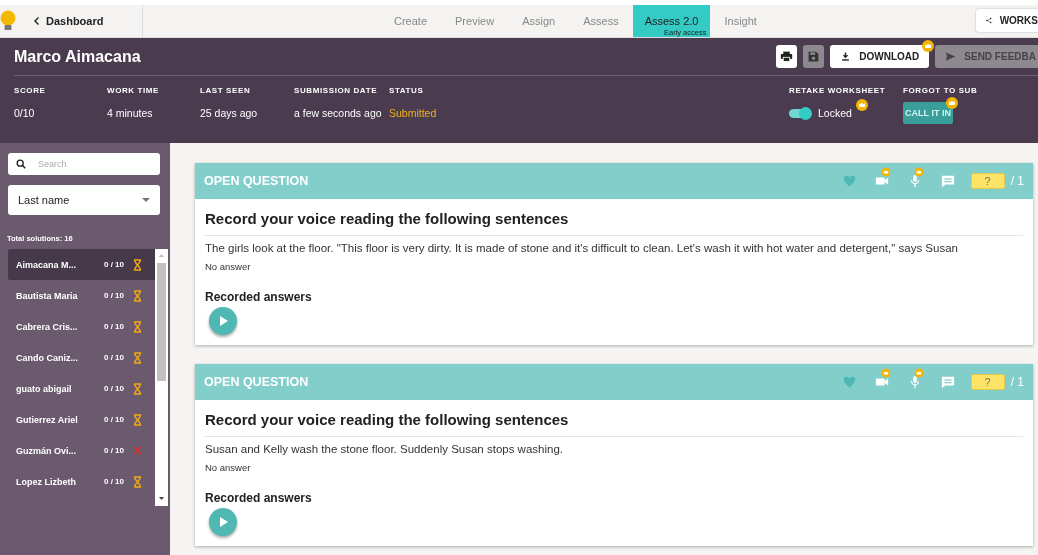  What do you see at coordinates (407, 90) in the screenshot?
I see `stat-label: STATUS` at bounding box center [407, 90].